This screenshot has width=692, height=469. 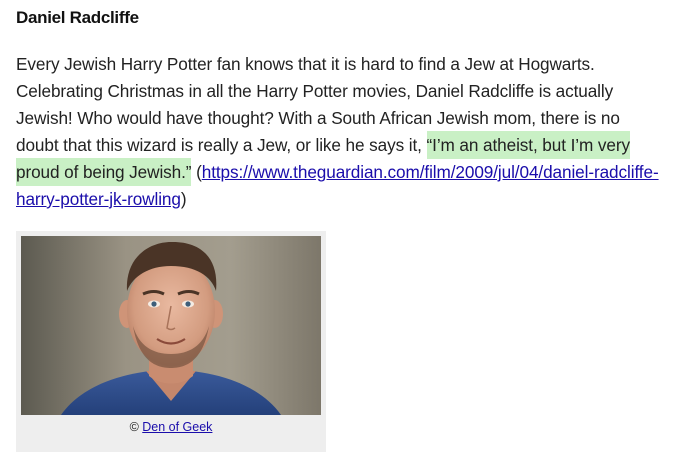 I want to click on section-heading: Daniel Radcliffe, so click(x=77, y=17).